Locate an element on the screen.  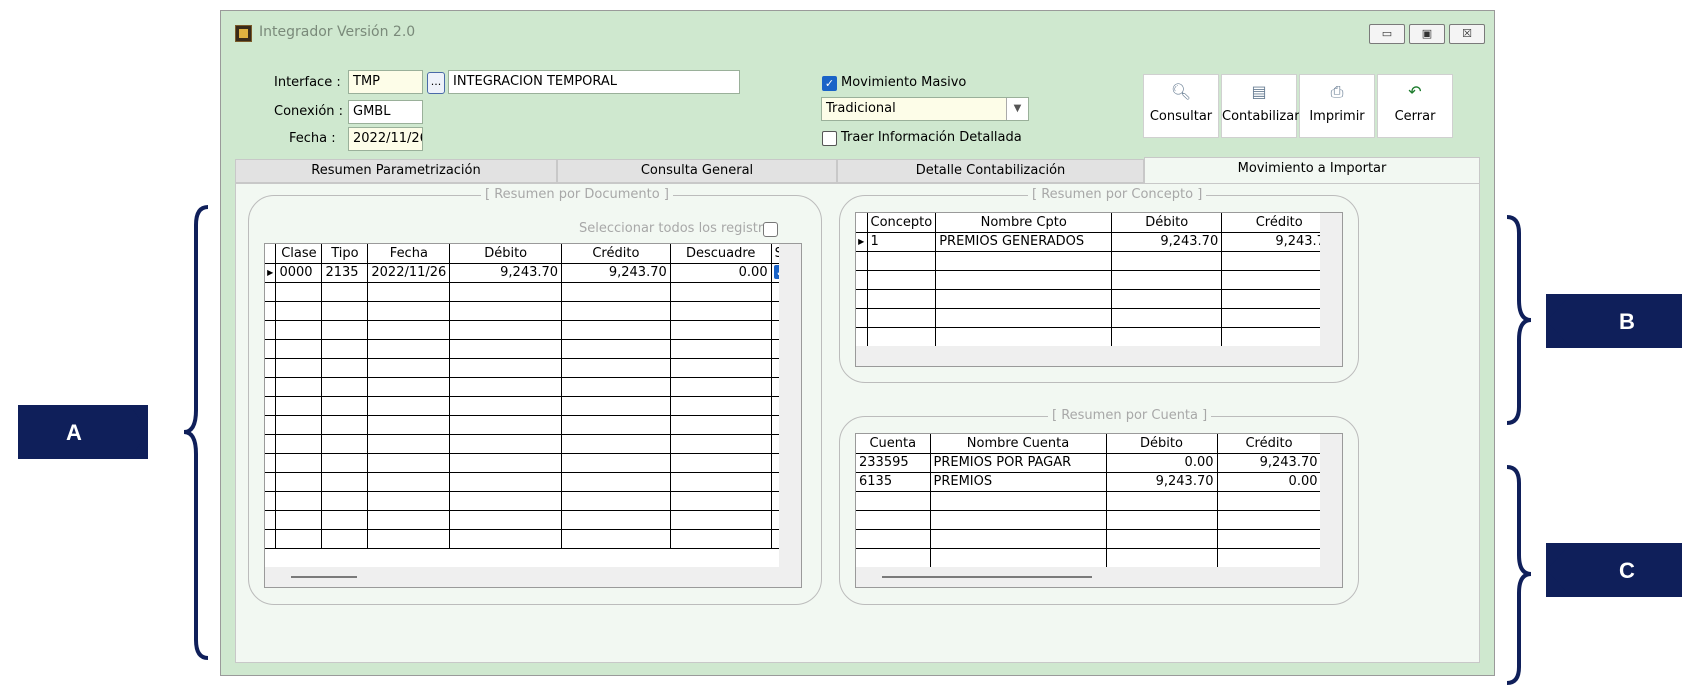
cell-cuenta: 233595 is located at coordinates (893, 463).